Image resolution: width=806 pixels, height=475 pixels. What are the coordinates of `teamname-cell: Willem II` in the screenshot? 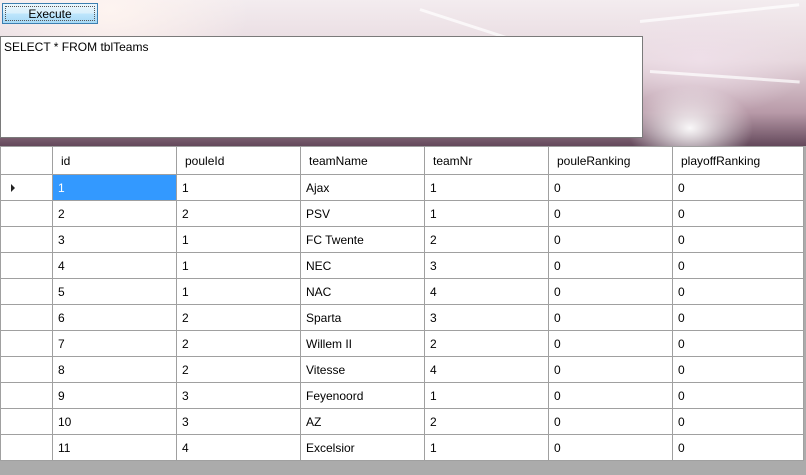 It's located at (362, 343).